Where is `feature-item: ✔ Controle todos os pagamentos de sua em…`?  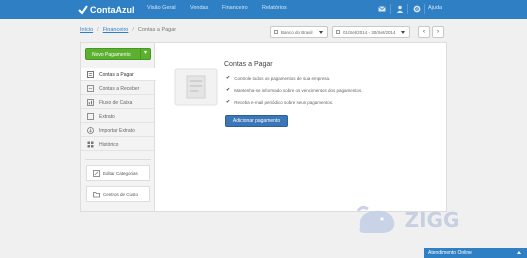 feature-item: ✔ Controle todos os pagamentos de sua em… is located at coordinates (278, 78).